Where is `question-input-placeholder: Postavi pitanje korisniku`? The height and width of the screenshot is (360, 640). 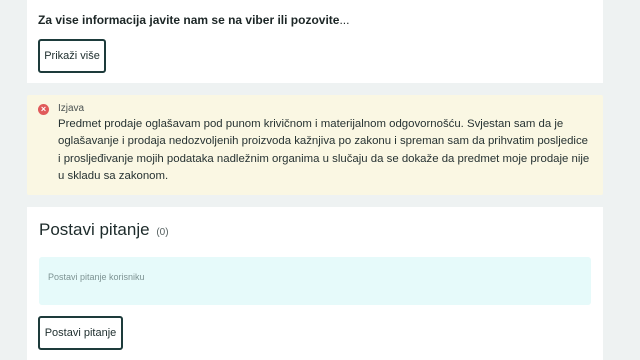
question-input-placeholder: Postavi pitanje korisniku is located at coordinates (96, 277).